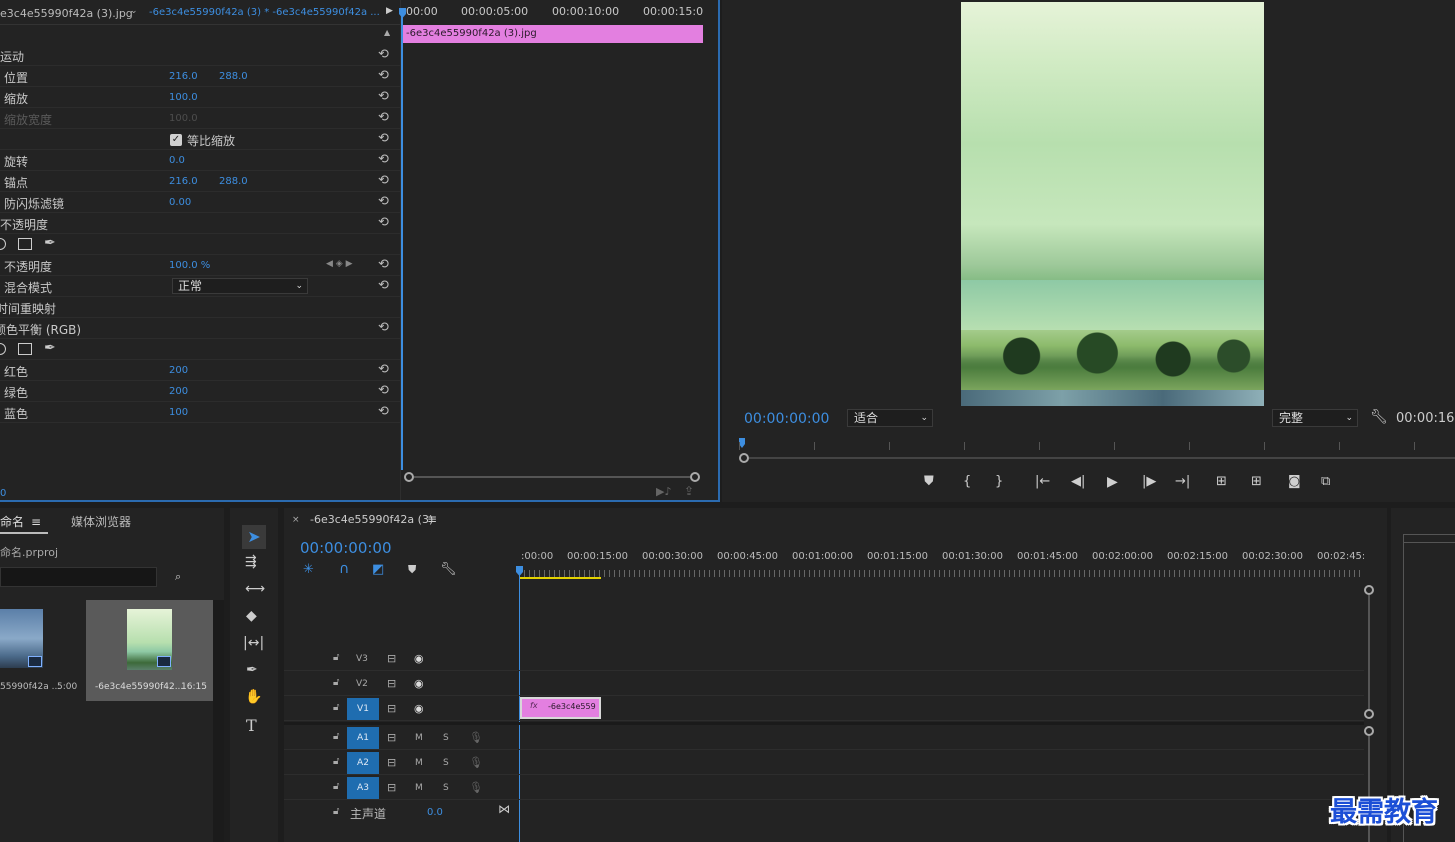 This screenshot has height=842, width=1455. I want to click on playhead-timecode: 00:00:00:00, so click(786, 419).